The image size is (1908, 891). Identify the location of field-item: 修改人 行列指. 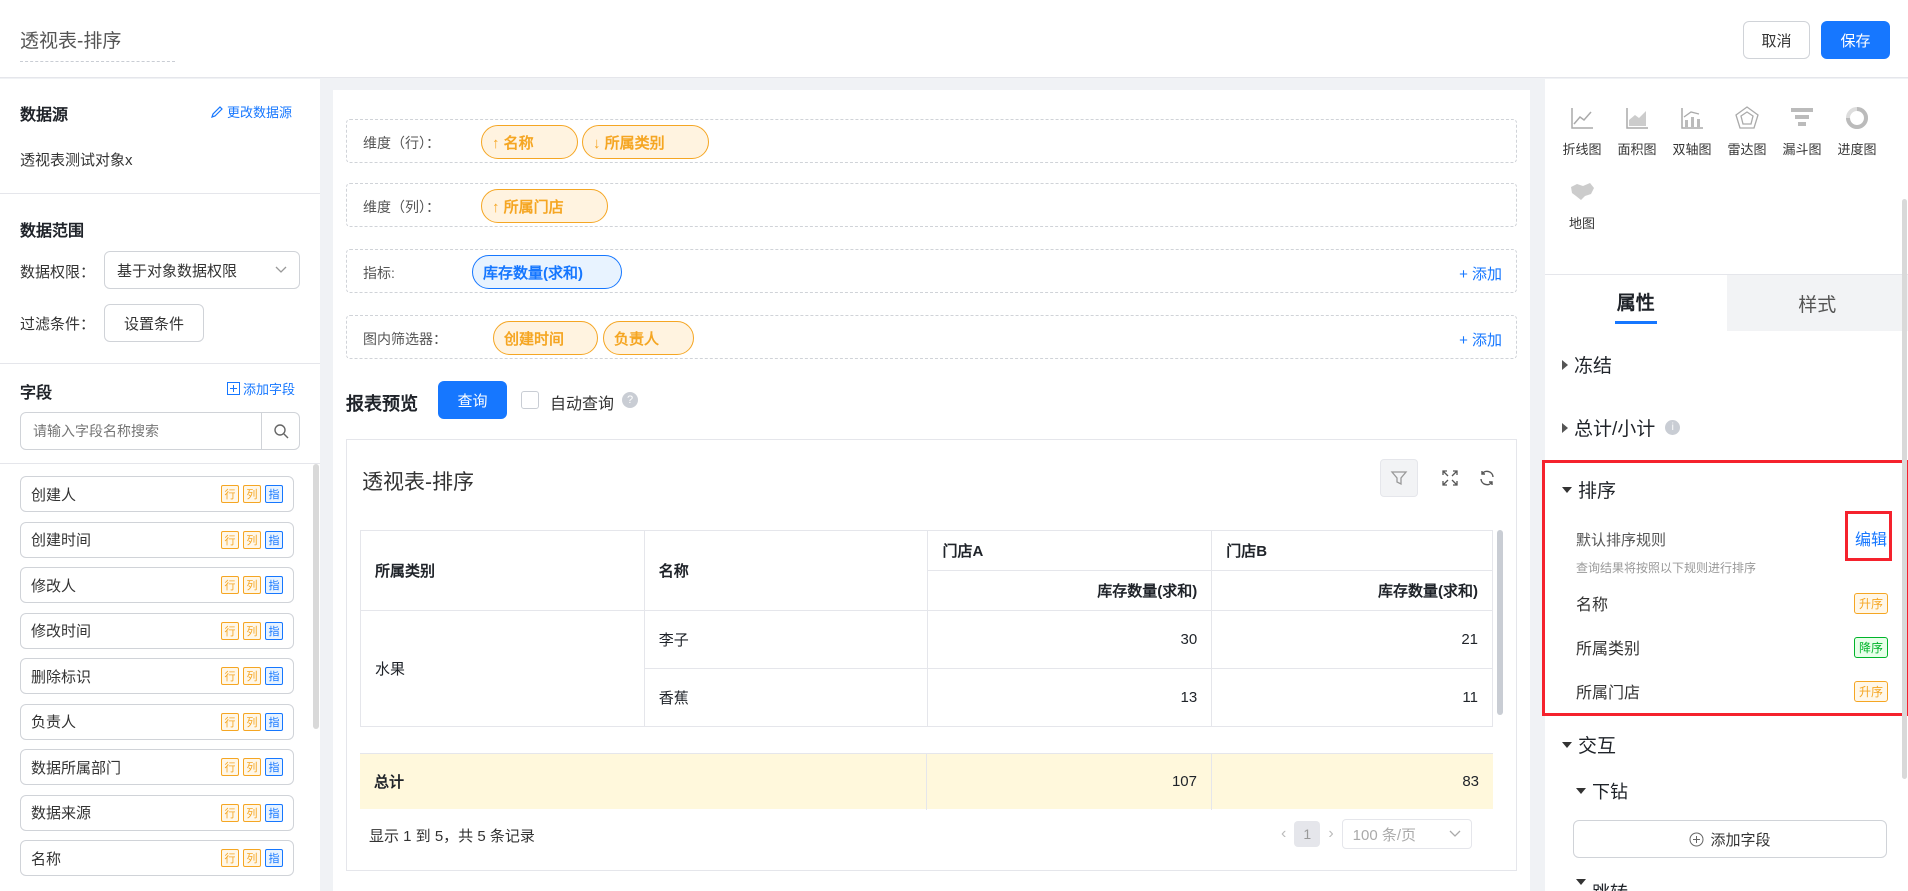
(157, 585).